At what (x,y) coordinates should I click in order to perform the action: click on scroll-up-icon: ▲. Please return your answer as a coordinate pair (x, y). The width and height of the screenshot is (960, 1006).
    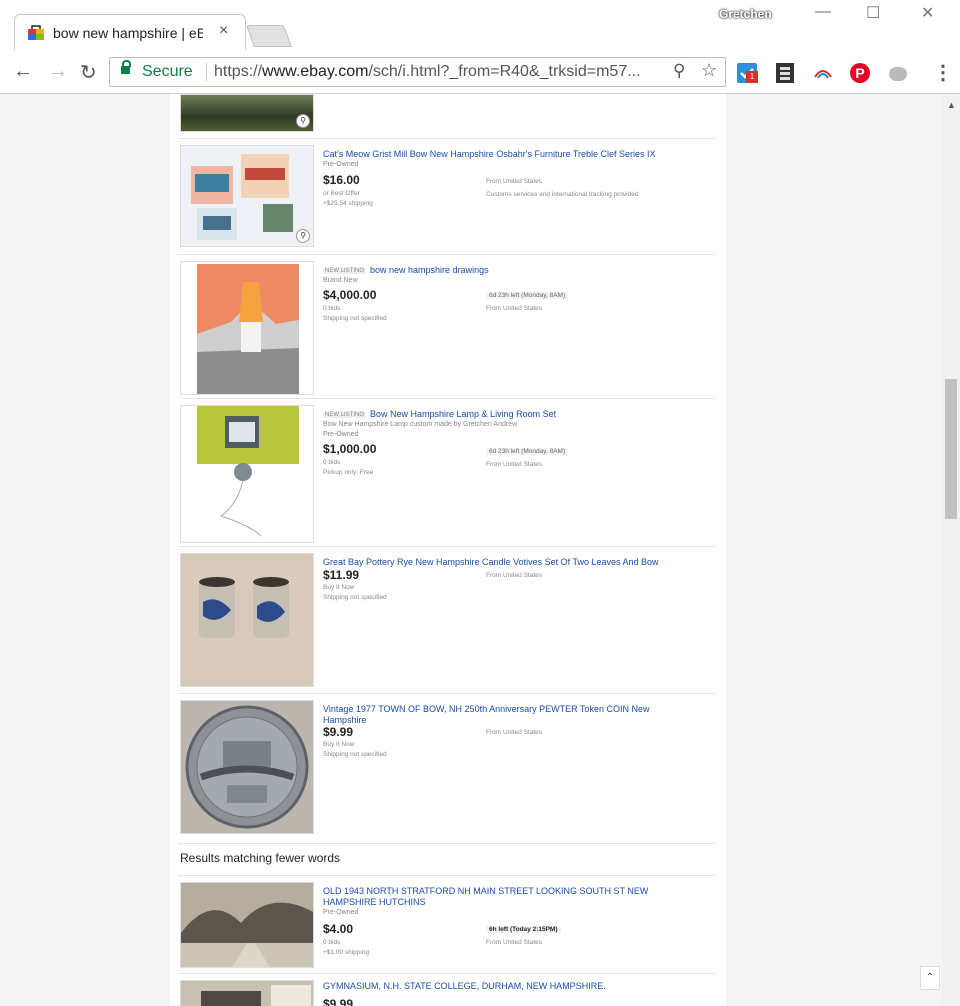
    Looking at the image, I should click on (951, 105).